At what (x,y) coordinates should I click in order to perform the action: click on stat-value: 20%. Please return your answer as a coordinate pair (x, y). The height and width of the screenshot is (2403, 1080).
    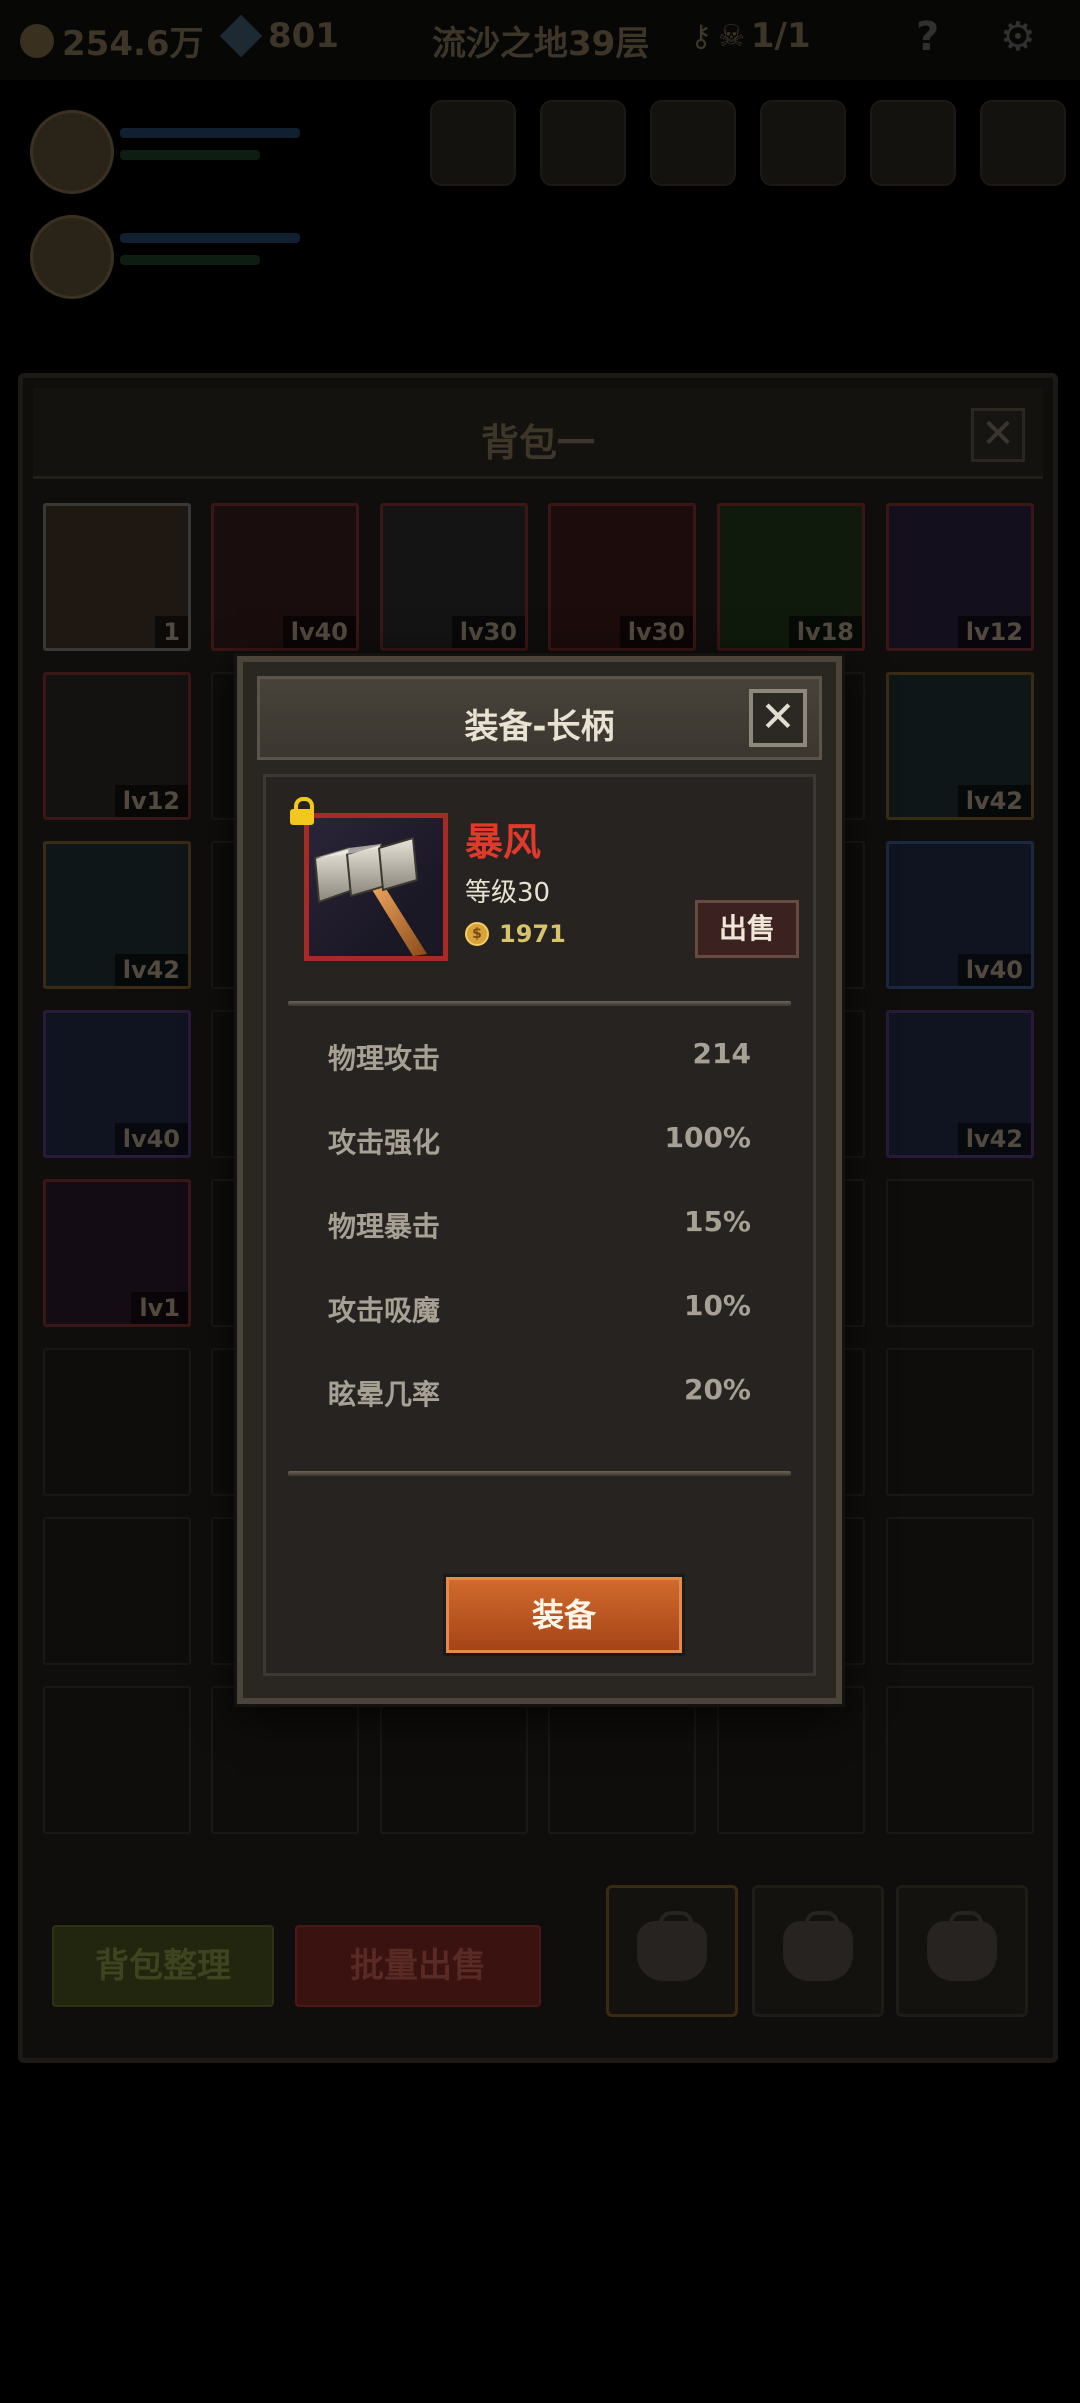
    Looking at the image, I should click on (717, 1389).